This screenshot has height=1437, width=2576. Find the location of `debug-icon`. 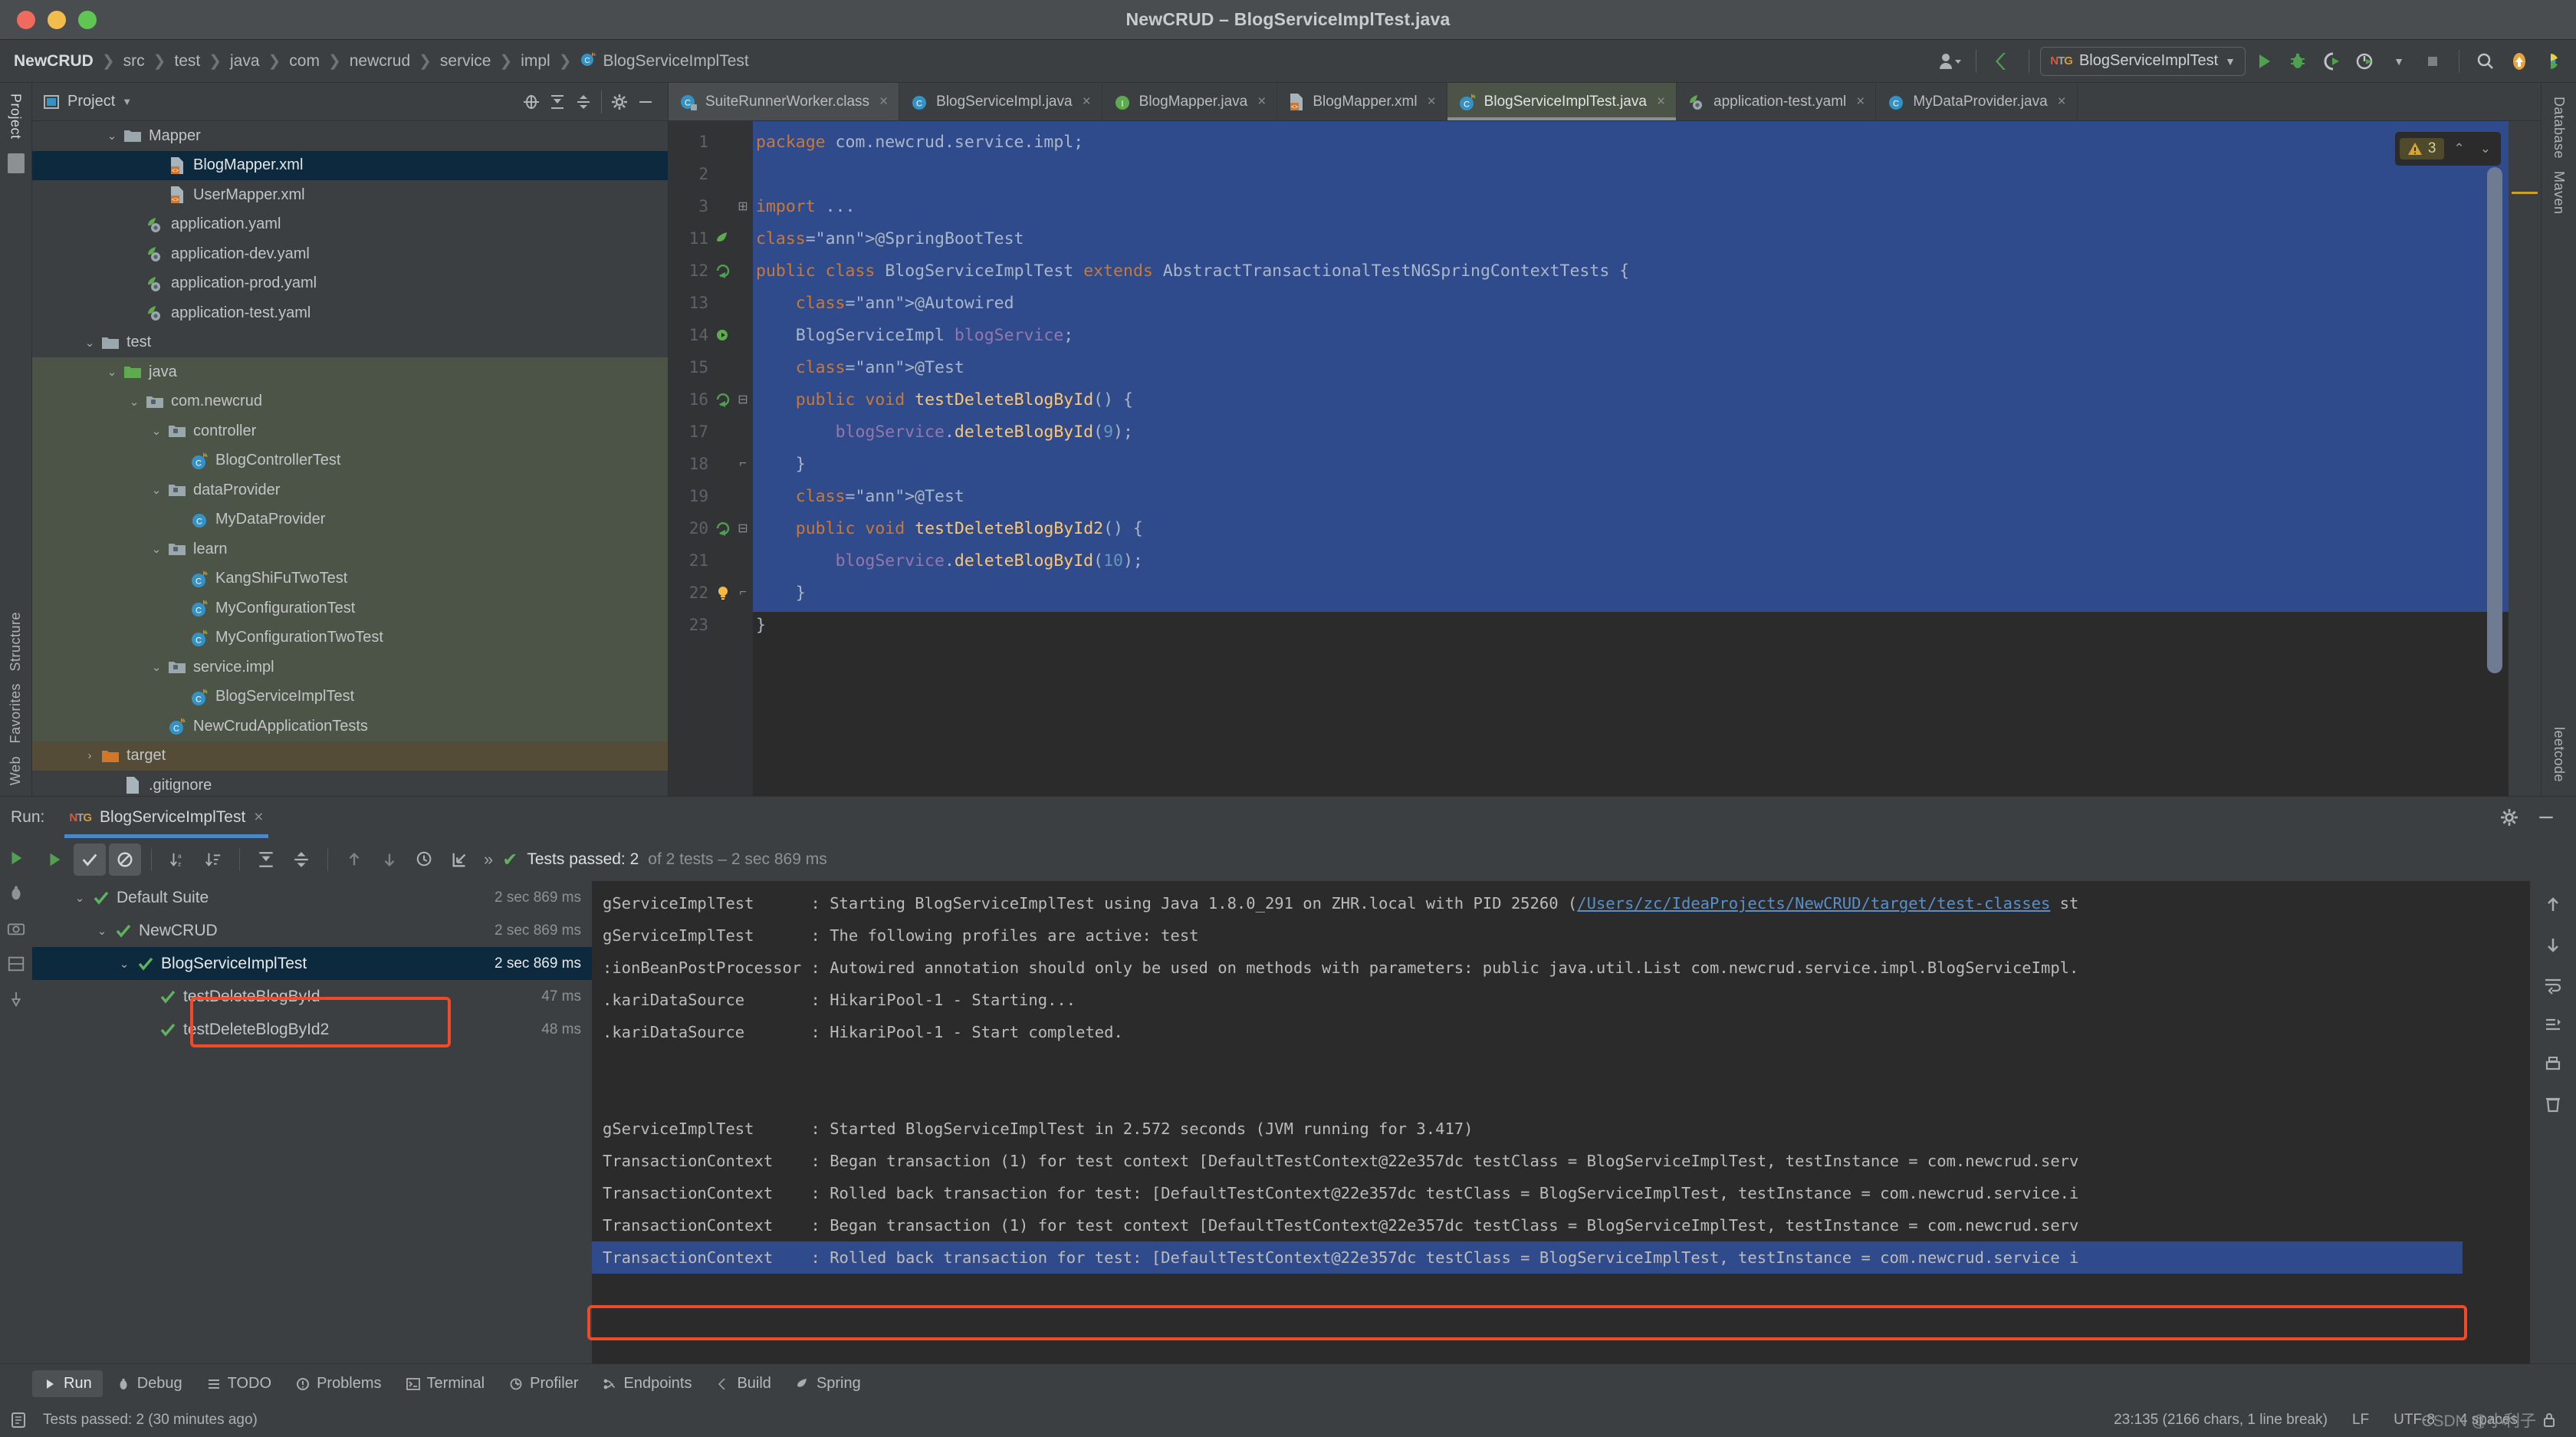

debug-icon is located at coordinates (16, 893).